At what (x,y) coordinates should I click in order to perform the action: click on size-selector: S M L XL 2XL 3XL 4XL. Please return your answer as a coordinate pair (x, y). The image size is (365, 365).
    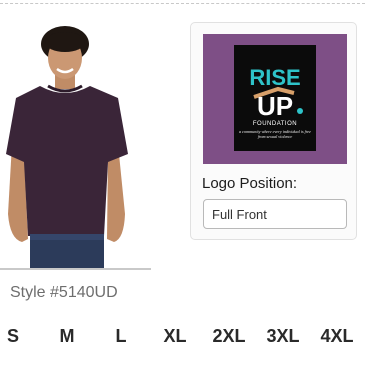
    Looking at the image, I should click on (182, 340).